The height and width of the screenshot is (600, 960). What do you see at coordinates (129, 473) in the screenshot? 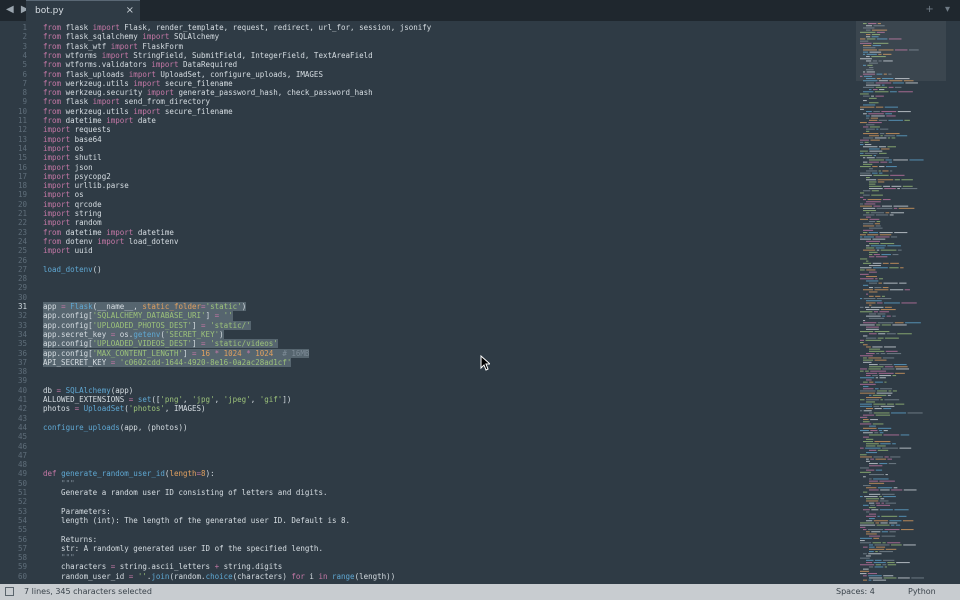
I see `code-line: def generate_random_user_id(length=8):` at bounding box center [129, 473].